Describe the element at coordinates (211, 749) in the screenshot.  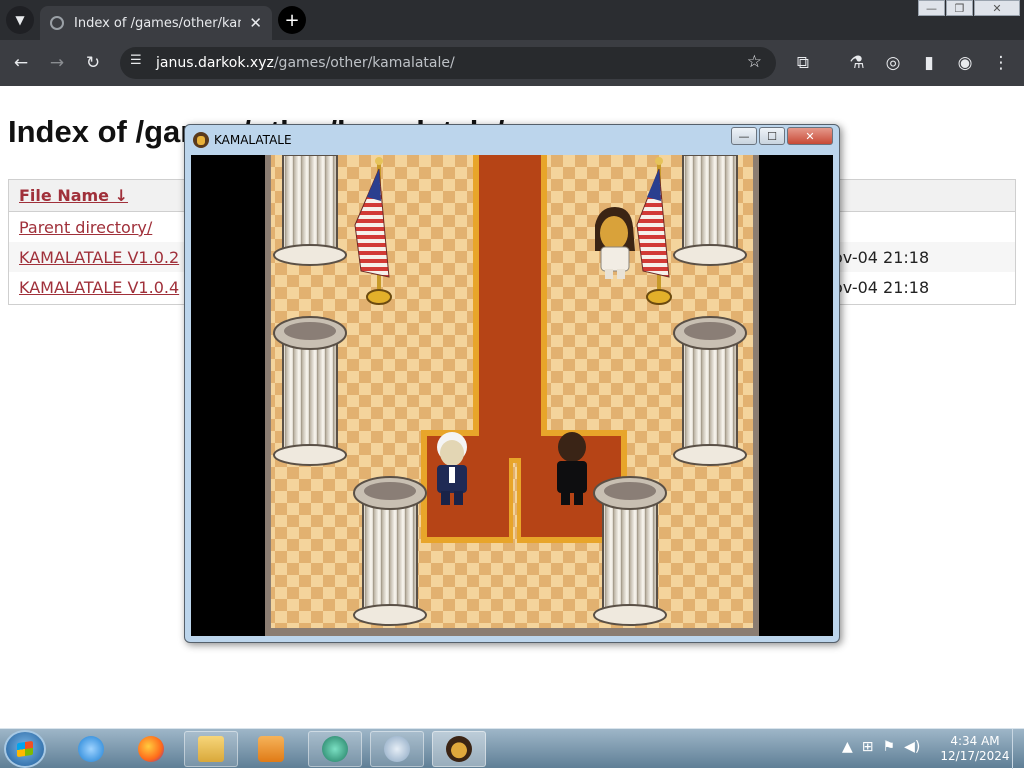
I see `file-explorer-icon` at that location.